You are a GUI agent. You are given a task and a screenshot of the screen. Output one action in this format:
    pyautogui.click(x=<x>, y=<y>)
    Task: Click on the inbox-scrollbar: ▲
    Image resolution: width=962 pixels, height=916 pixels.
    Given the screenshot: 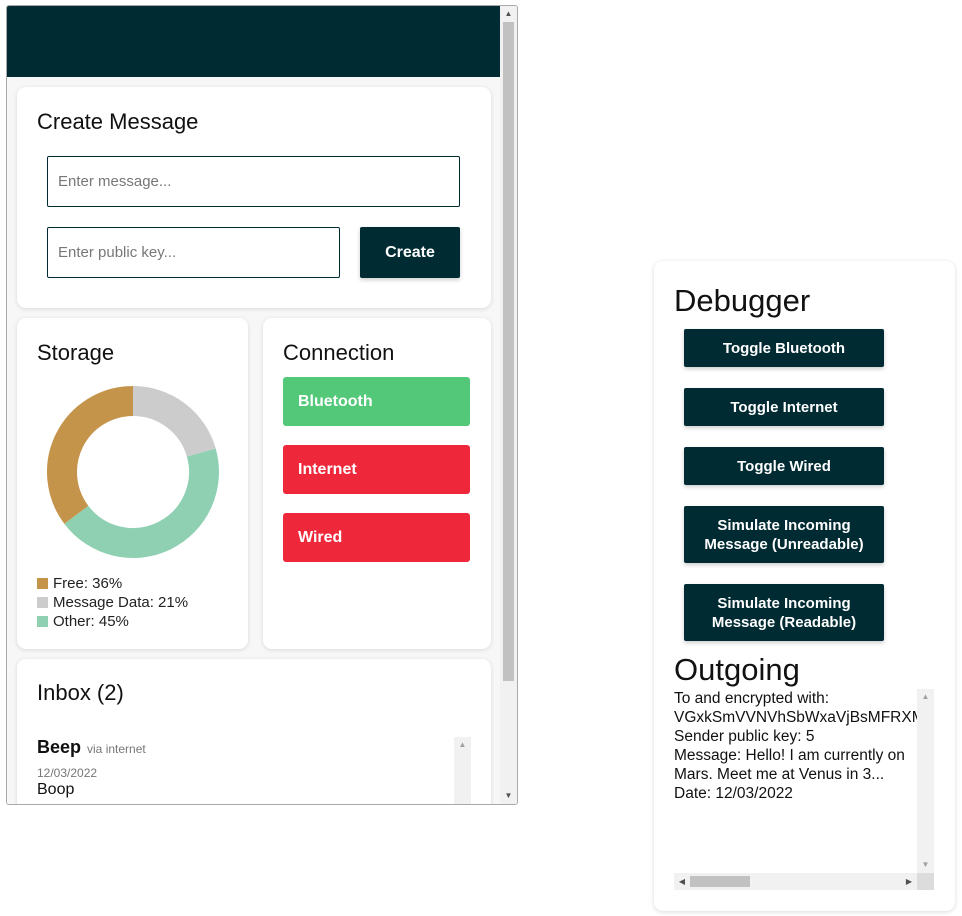 What is the action you would take?
    pyautogui.click(x=462, y=770)
    